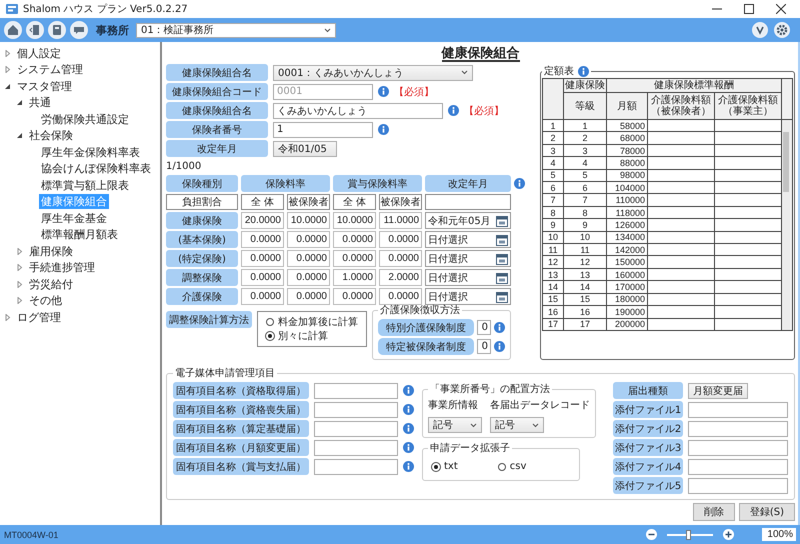 The height and width of the screenshot is (544, 800). What do you see at coordinates (35, 30) in the screenshot?
I see `door-icon` at bounding box center [35, 30].